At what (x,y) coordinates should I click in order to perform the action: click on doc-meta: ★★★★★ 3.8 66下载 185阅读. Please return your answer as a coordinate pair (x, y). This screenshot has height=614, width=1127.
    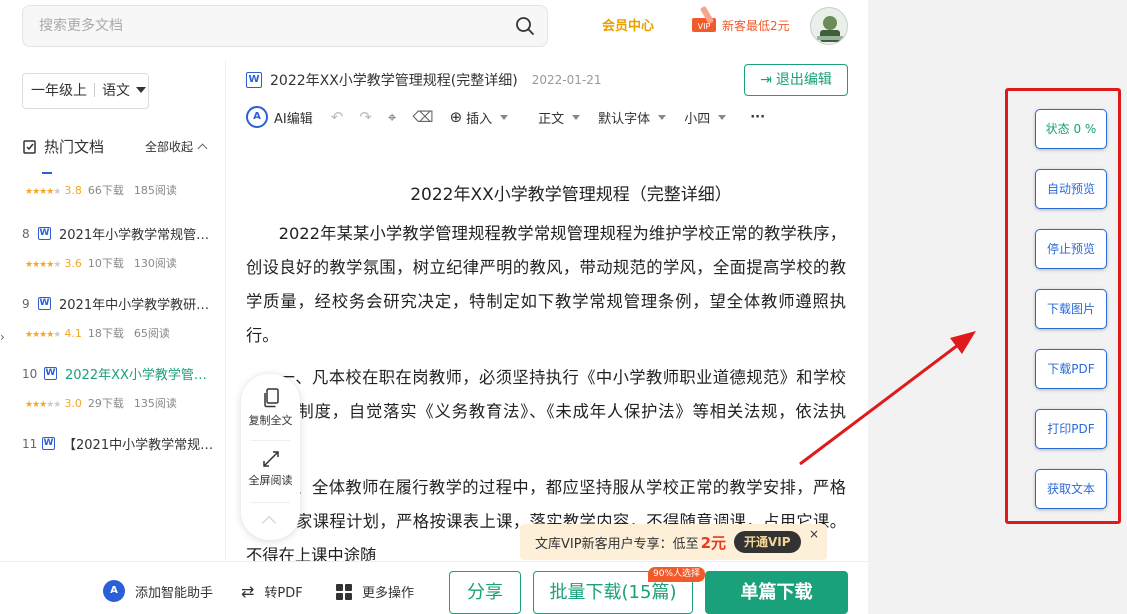
    Looking at the image, I should click on (101, 190).